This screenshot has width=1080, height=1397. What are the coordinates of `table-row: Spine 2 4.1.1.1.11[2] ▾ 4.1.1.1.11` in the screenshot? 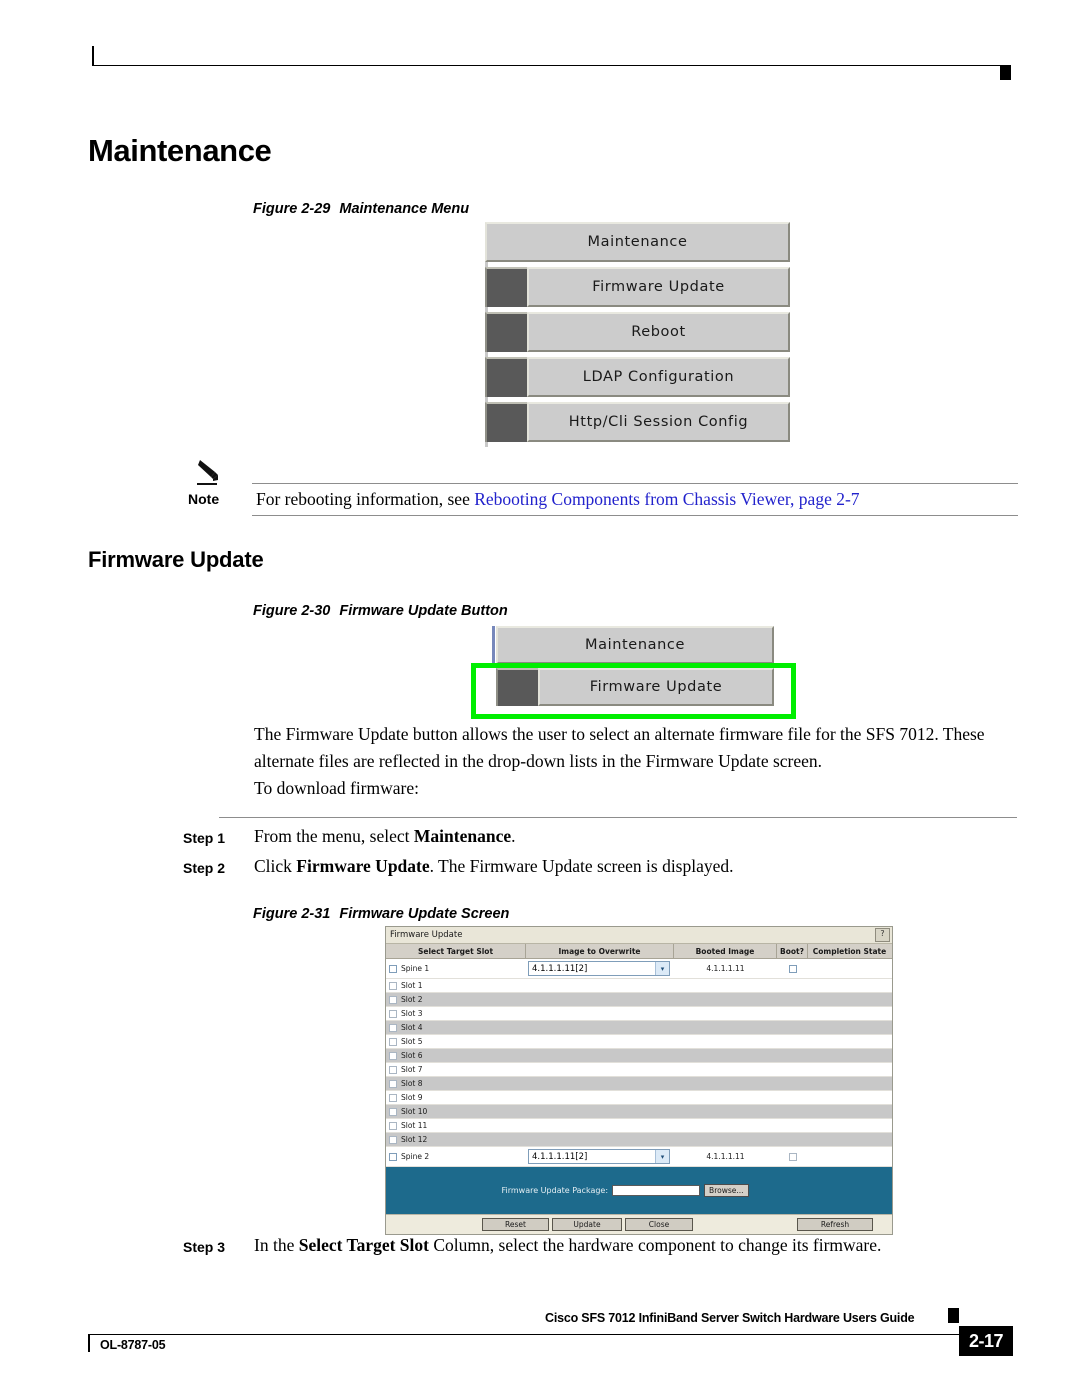 It's located at (639, 1157).